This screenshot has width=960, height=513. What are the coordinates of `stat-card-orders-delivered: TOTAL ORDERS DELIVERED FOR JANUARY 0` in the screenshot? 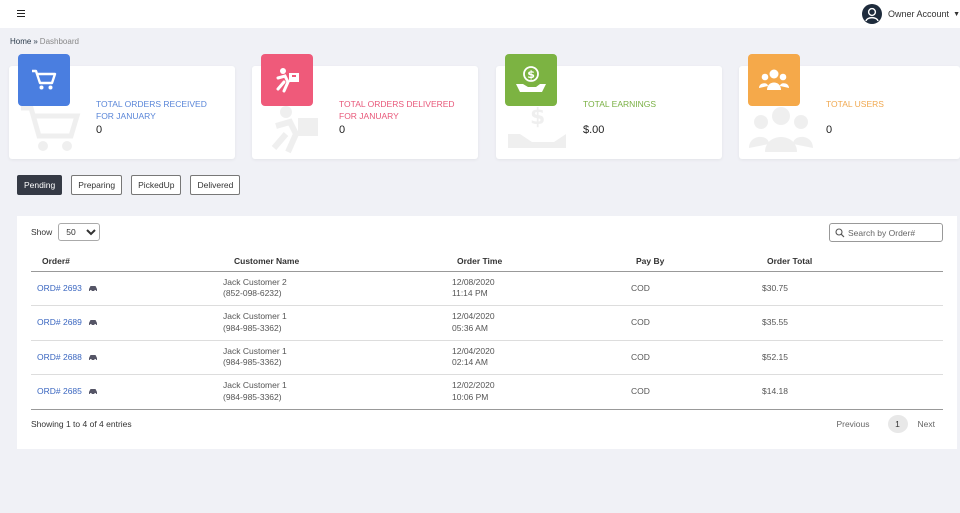 It's located at (365, 106).